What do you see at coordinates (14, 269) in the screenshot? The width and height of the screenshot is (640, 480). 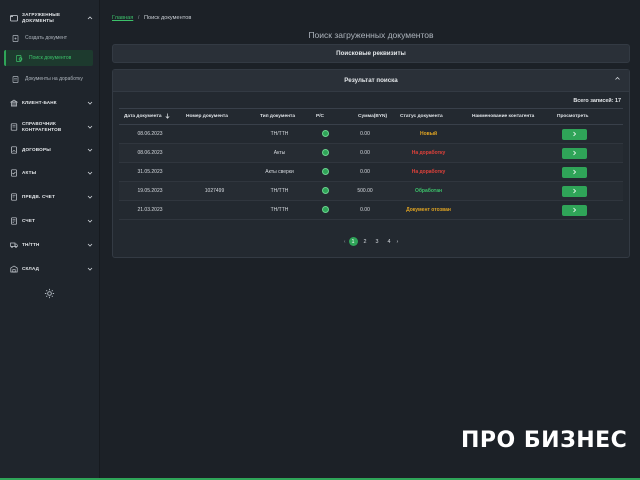 I see `warehouse-icon` at bounding box center [14, 269].